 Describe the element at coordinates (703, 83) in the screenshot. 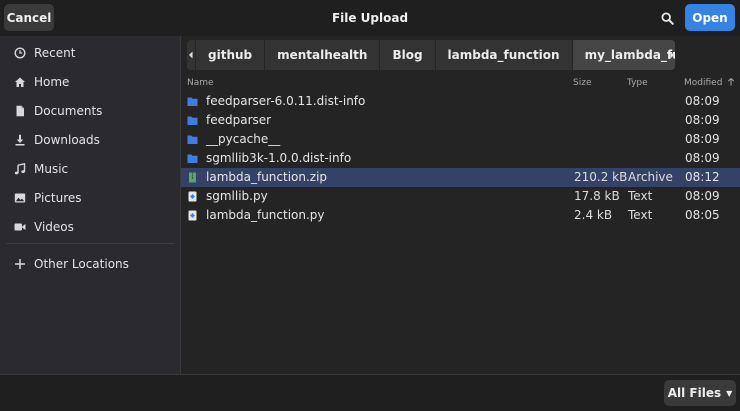

I see `column-header-label: Modified` at that location.